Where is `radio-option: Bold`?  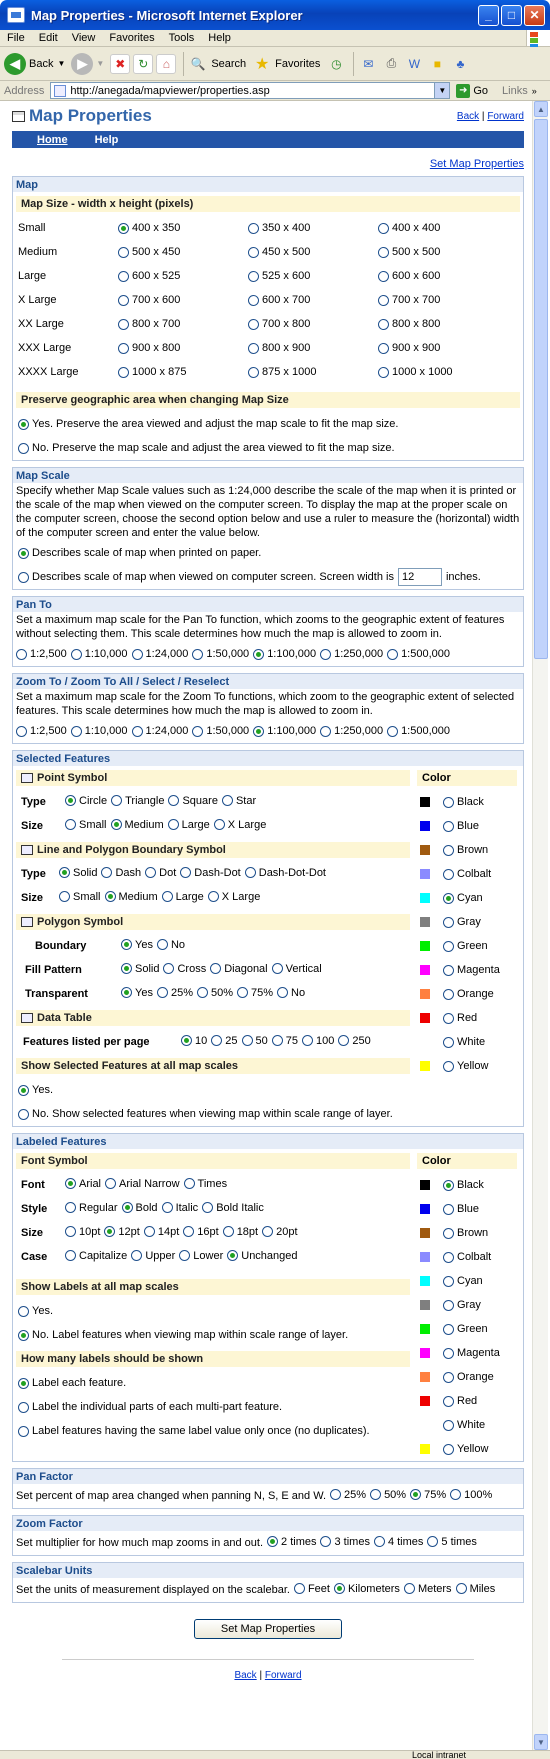 radio-option: Bold is located at coordinates (139, 1208).